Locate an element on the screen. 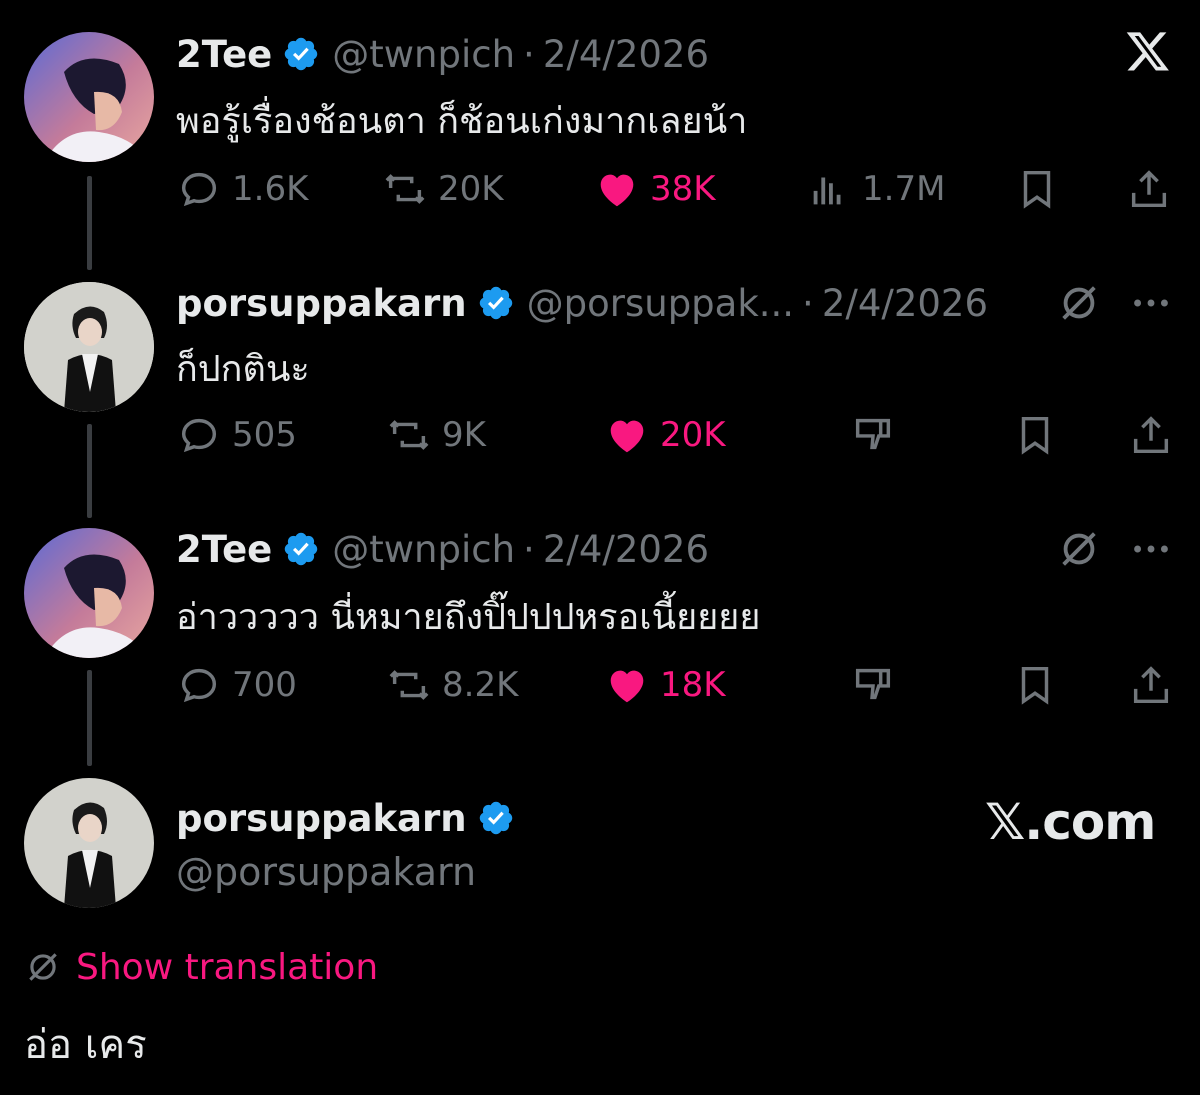  tweet-text: อ่าววววว นี่หมายถึงปิ๊ปปปหรอเนี้ยยยย is located at coordinates (468, 617).